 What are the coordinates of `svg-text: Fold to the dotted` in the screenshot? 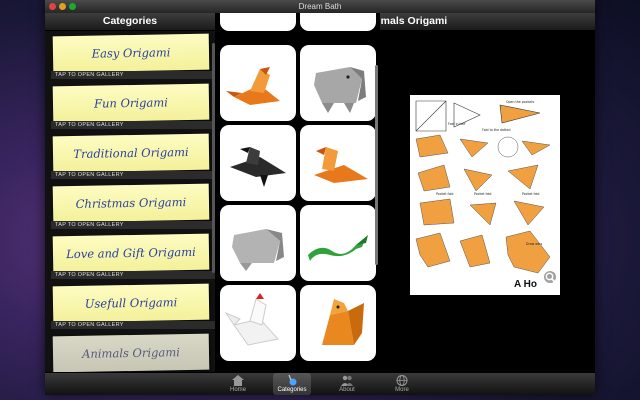 It's located at (496, 130).